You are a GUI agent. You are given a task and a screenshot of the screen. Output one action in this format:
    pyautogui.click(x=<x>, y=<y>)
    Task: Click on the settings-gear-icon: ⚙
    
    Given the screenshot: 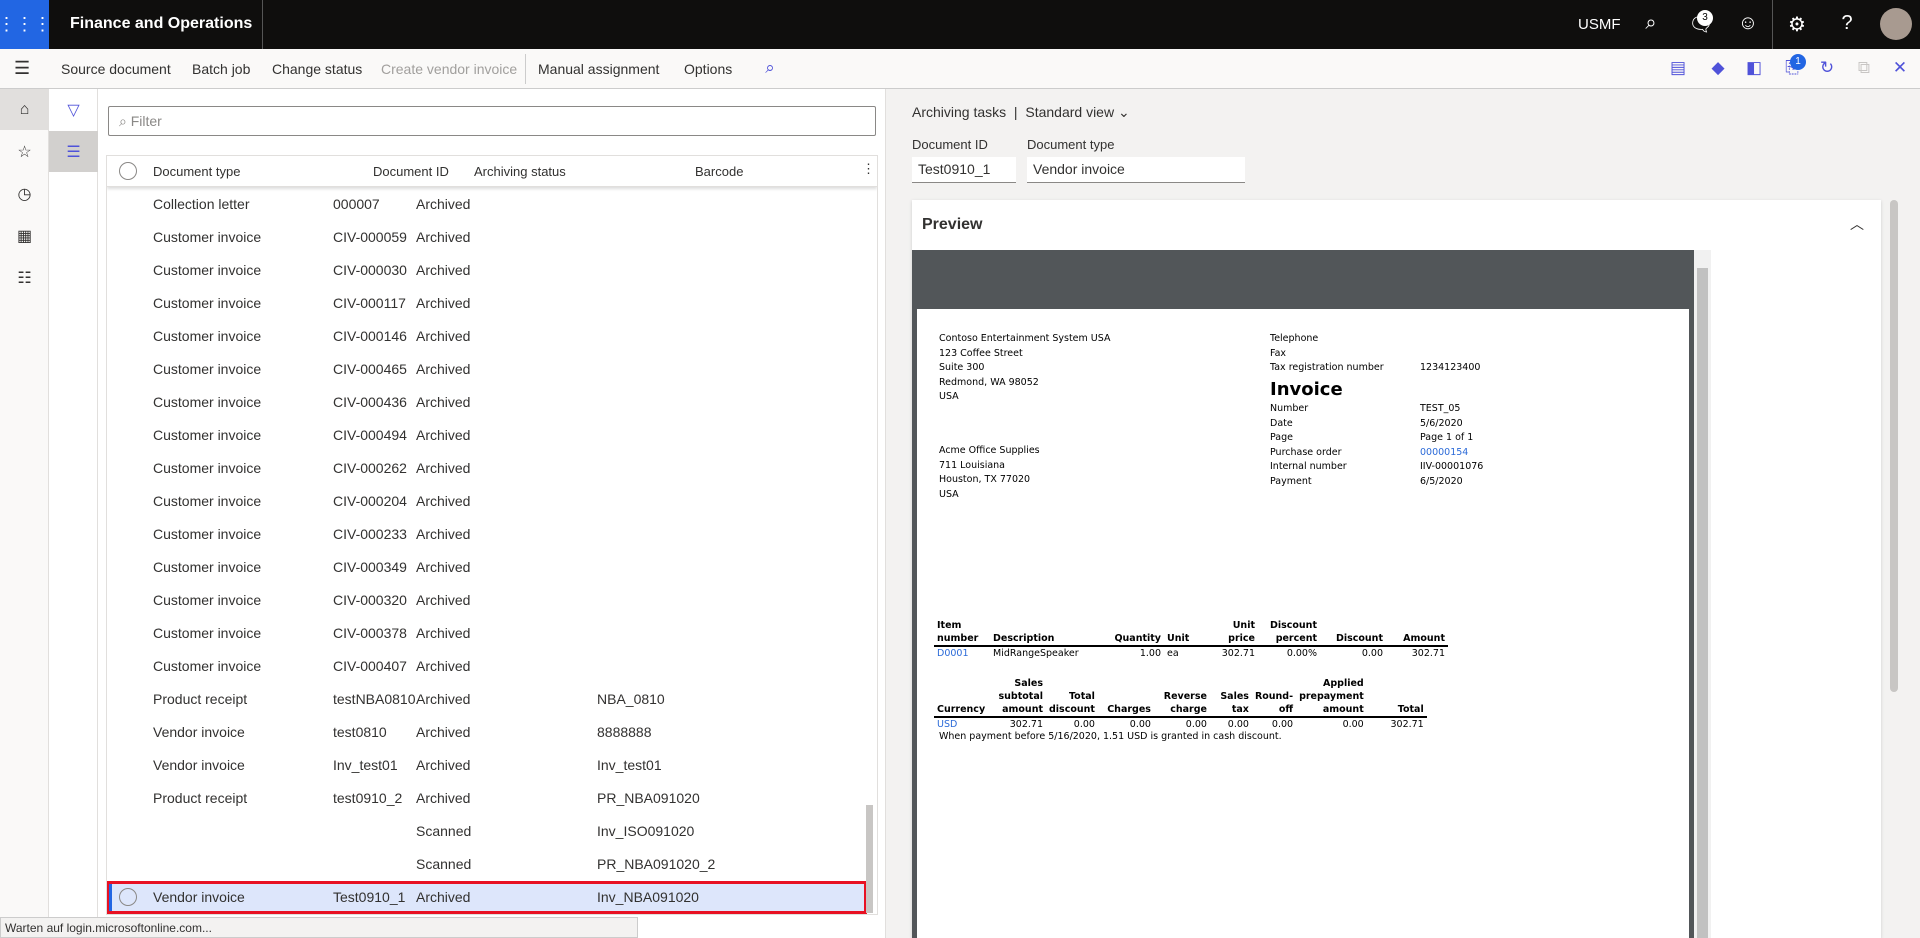 What is the action you would take?
    pyautogui.click(x=1797, y=24)
    